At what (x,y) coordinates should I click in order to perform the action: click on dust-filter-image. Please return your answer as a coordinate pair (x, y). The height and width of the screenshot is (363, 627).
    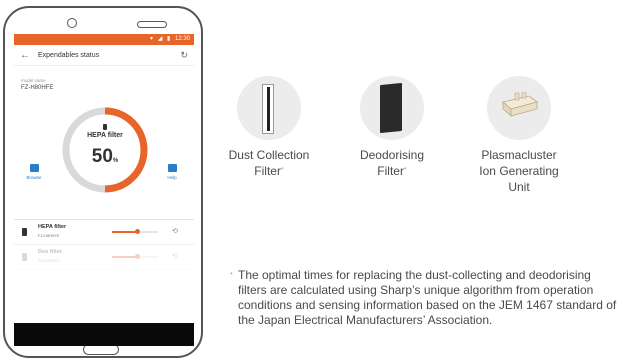
    Looking at the image, I should click on (268, 109).